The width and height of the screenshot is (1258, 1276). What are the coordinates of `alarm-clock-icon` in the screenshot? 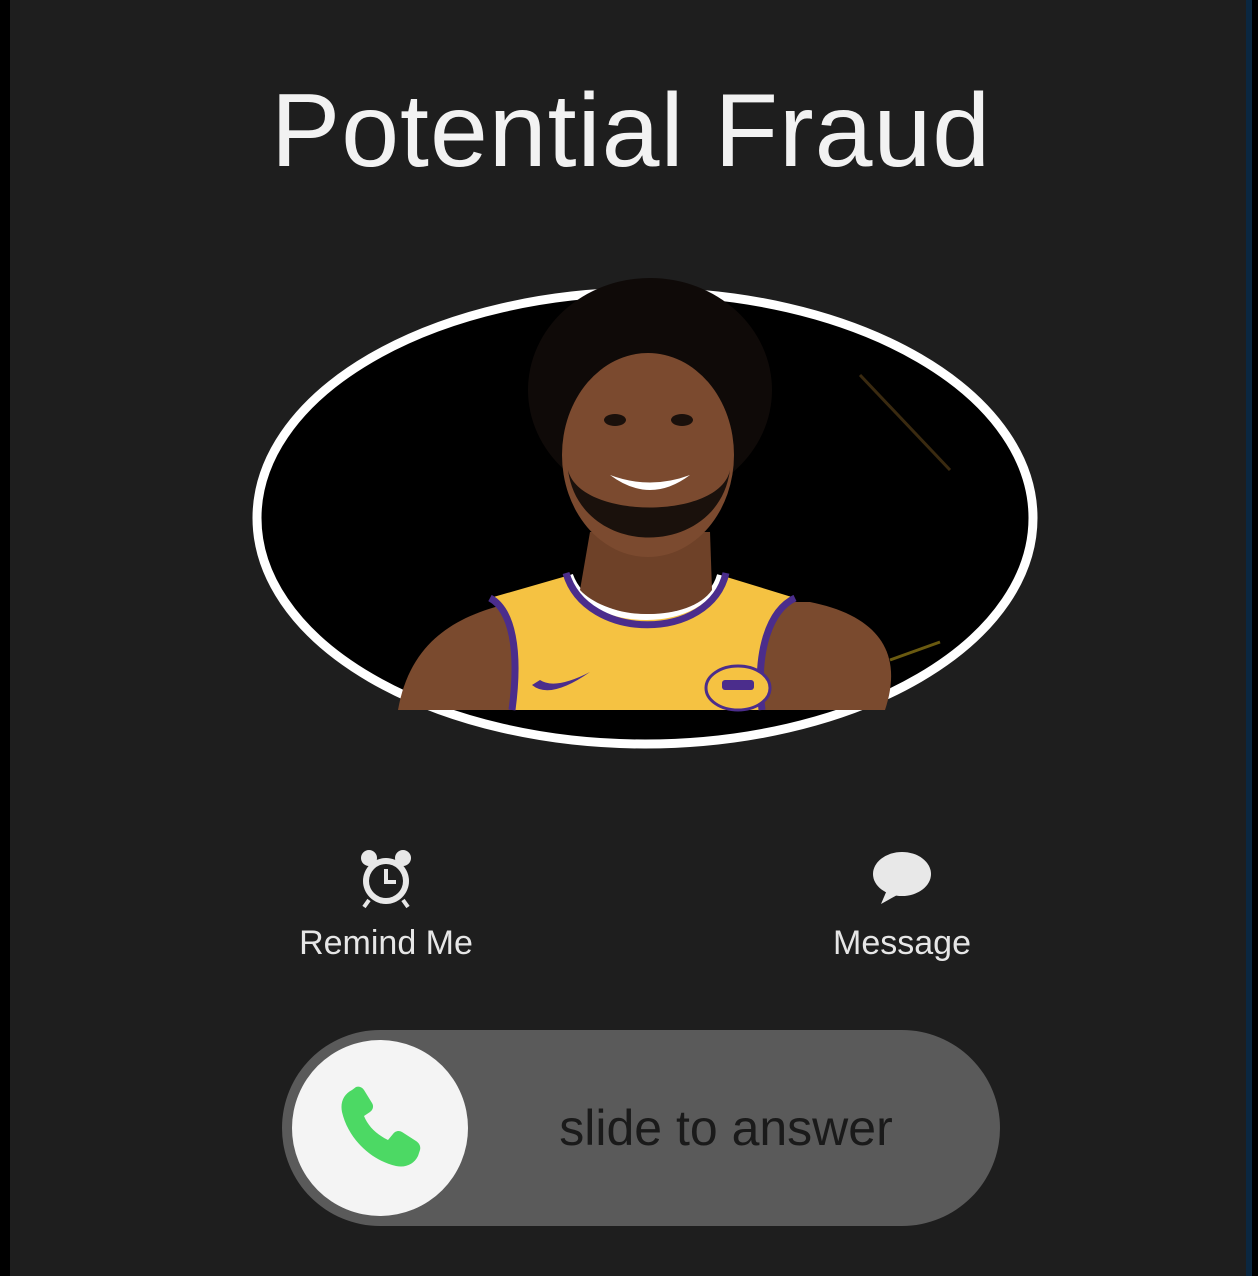 It's located at (386, 879).